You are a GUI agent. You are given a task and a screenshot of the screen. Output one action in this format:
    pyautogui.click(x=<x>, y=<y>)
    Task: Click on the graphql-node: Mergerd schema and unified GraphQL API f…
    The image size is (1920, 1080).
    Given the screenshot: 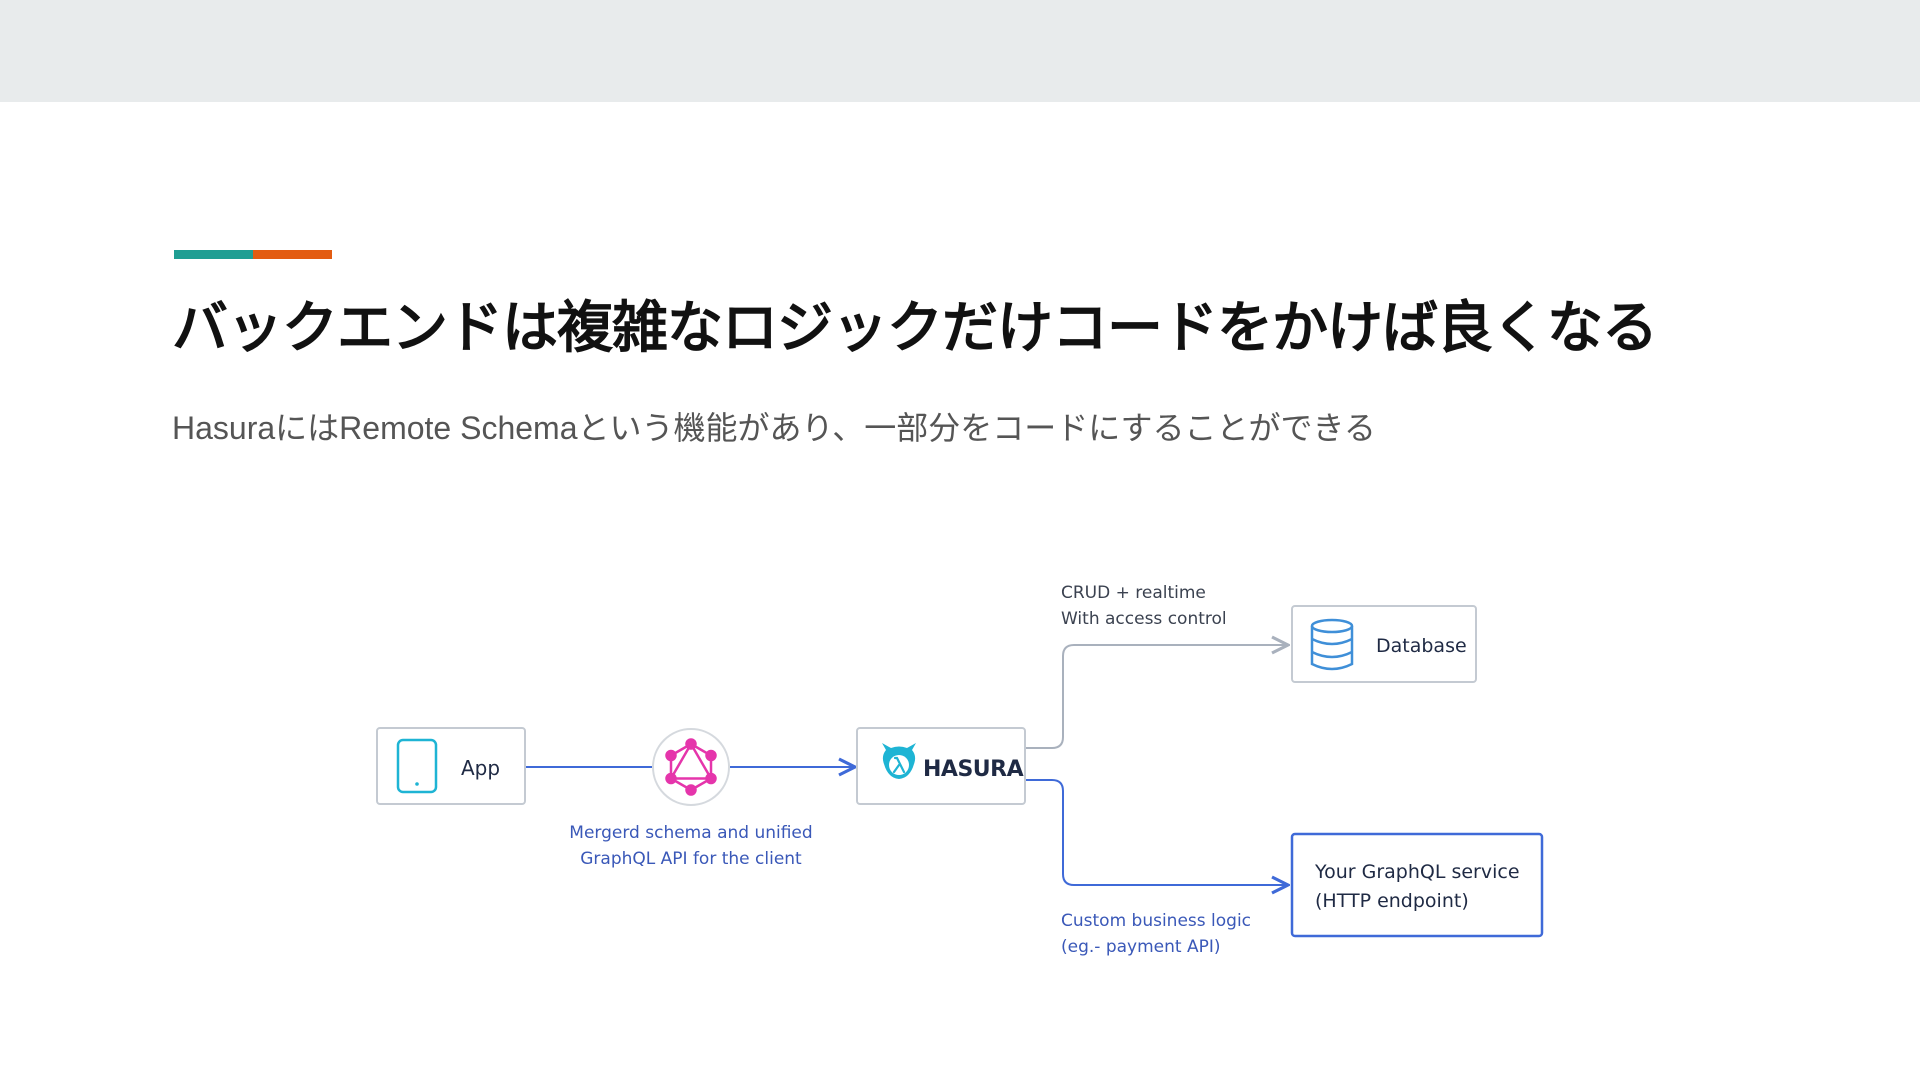 What is the action you would take?
    pyautogui.click(x=691, y=798)
    